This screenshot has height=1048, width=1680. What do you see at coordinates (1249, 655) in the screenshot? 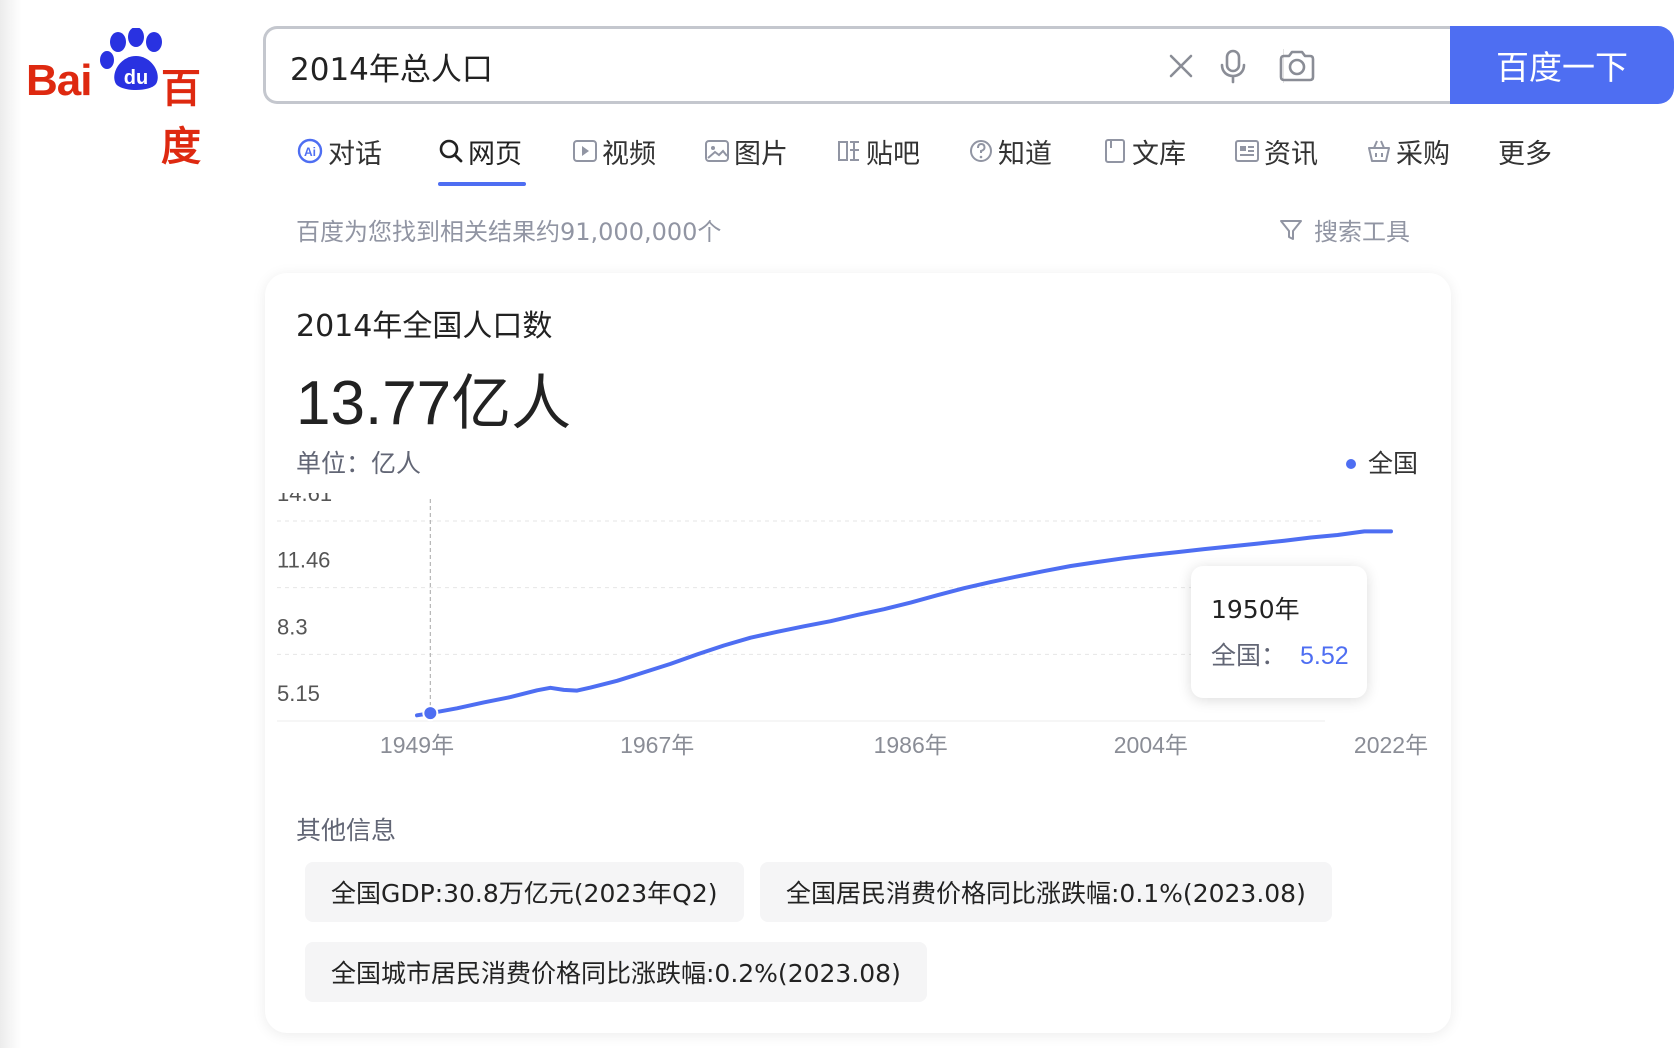
I see `tooltip-series-label: 全国：` at bounding box center [1249, 655].